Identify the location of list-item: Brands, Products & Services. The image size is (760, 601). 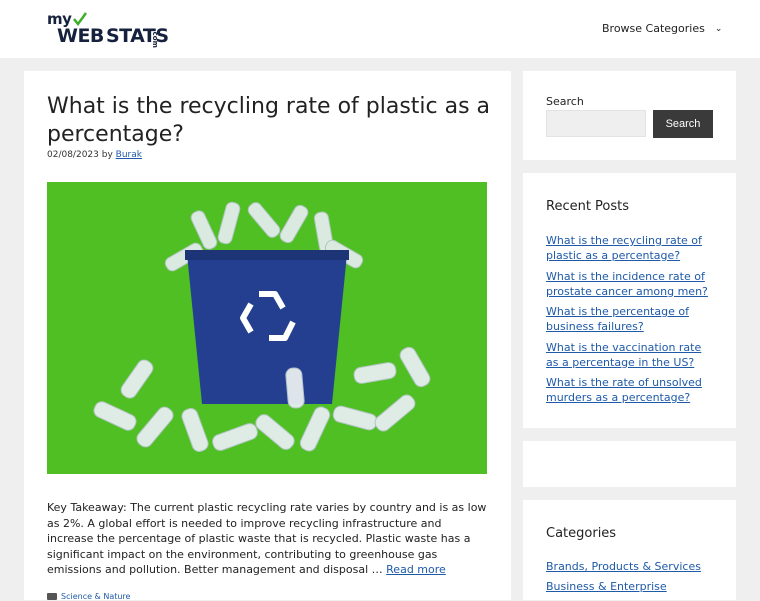
(623, 566).